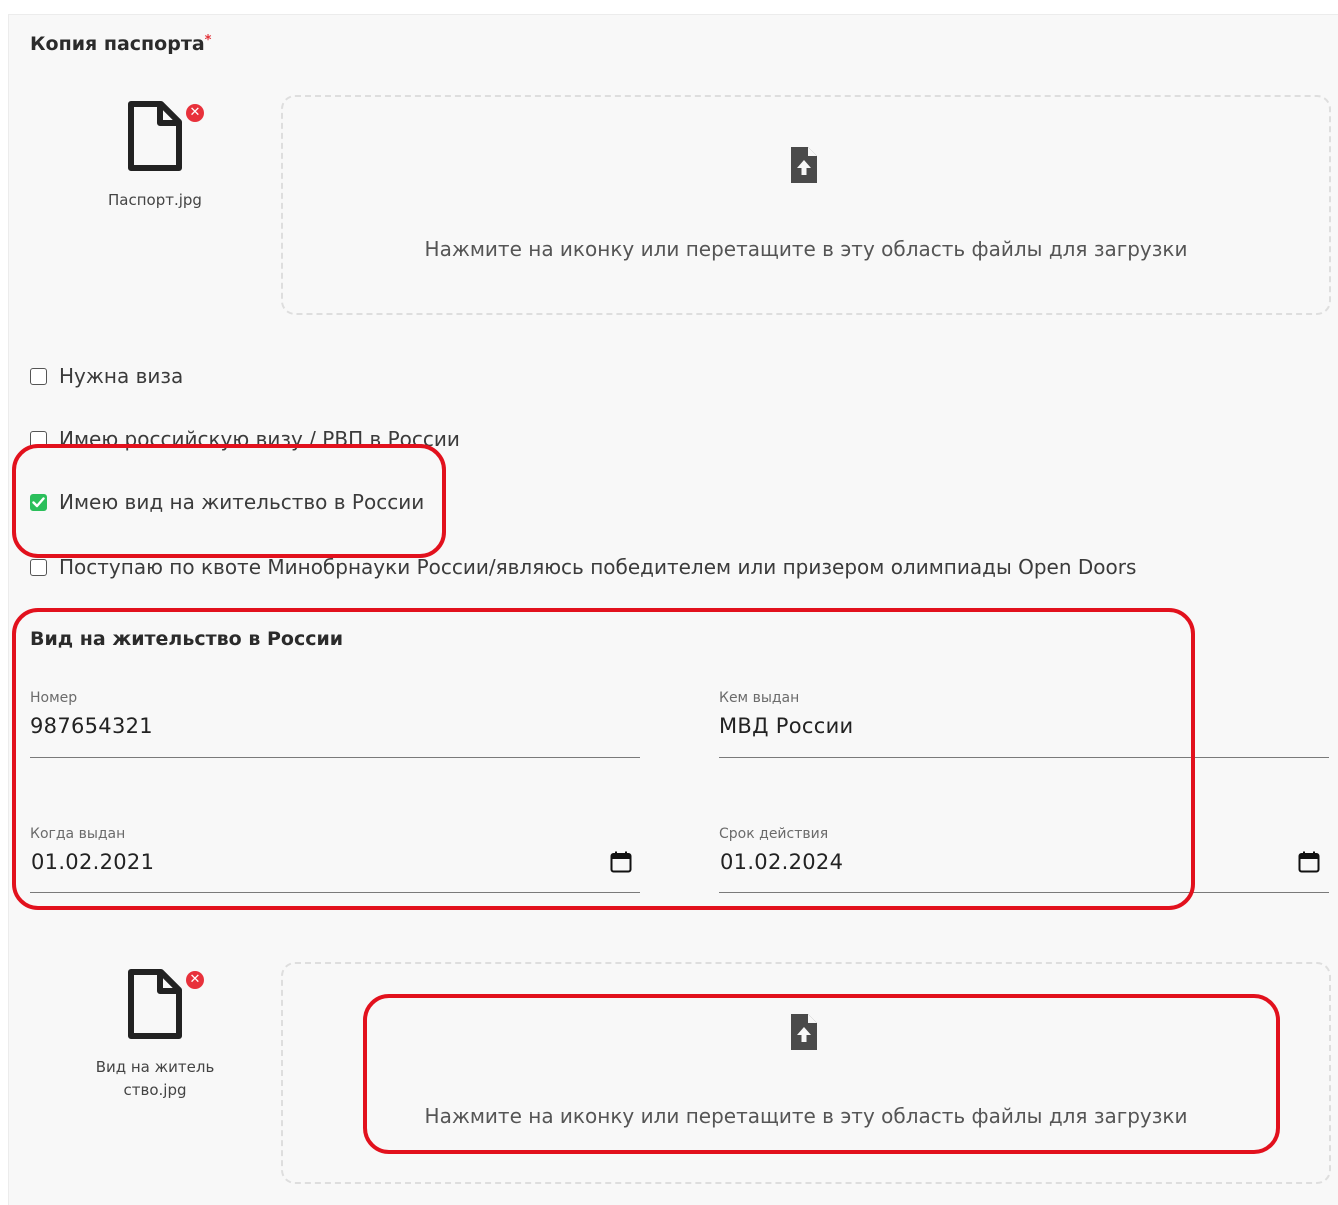 This screenshot has width=1338, height=1205. I want to click on checkbox-need-visa: Нужна виза, so click(106, 376).